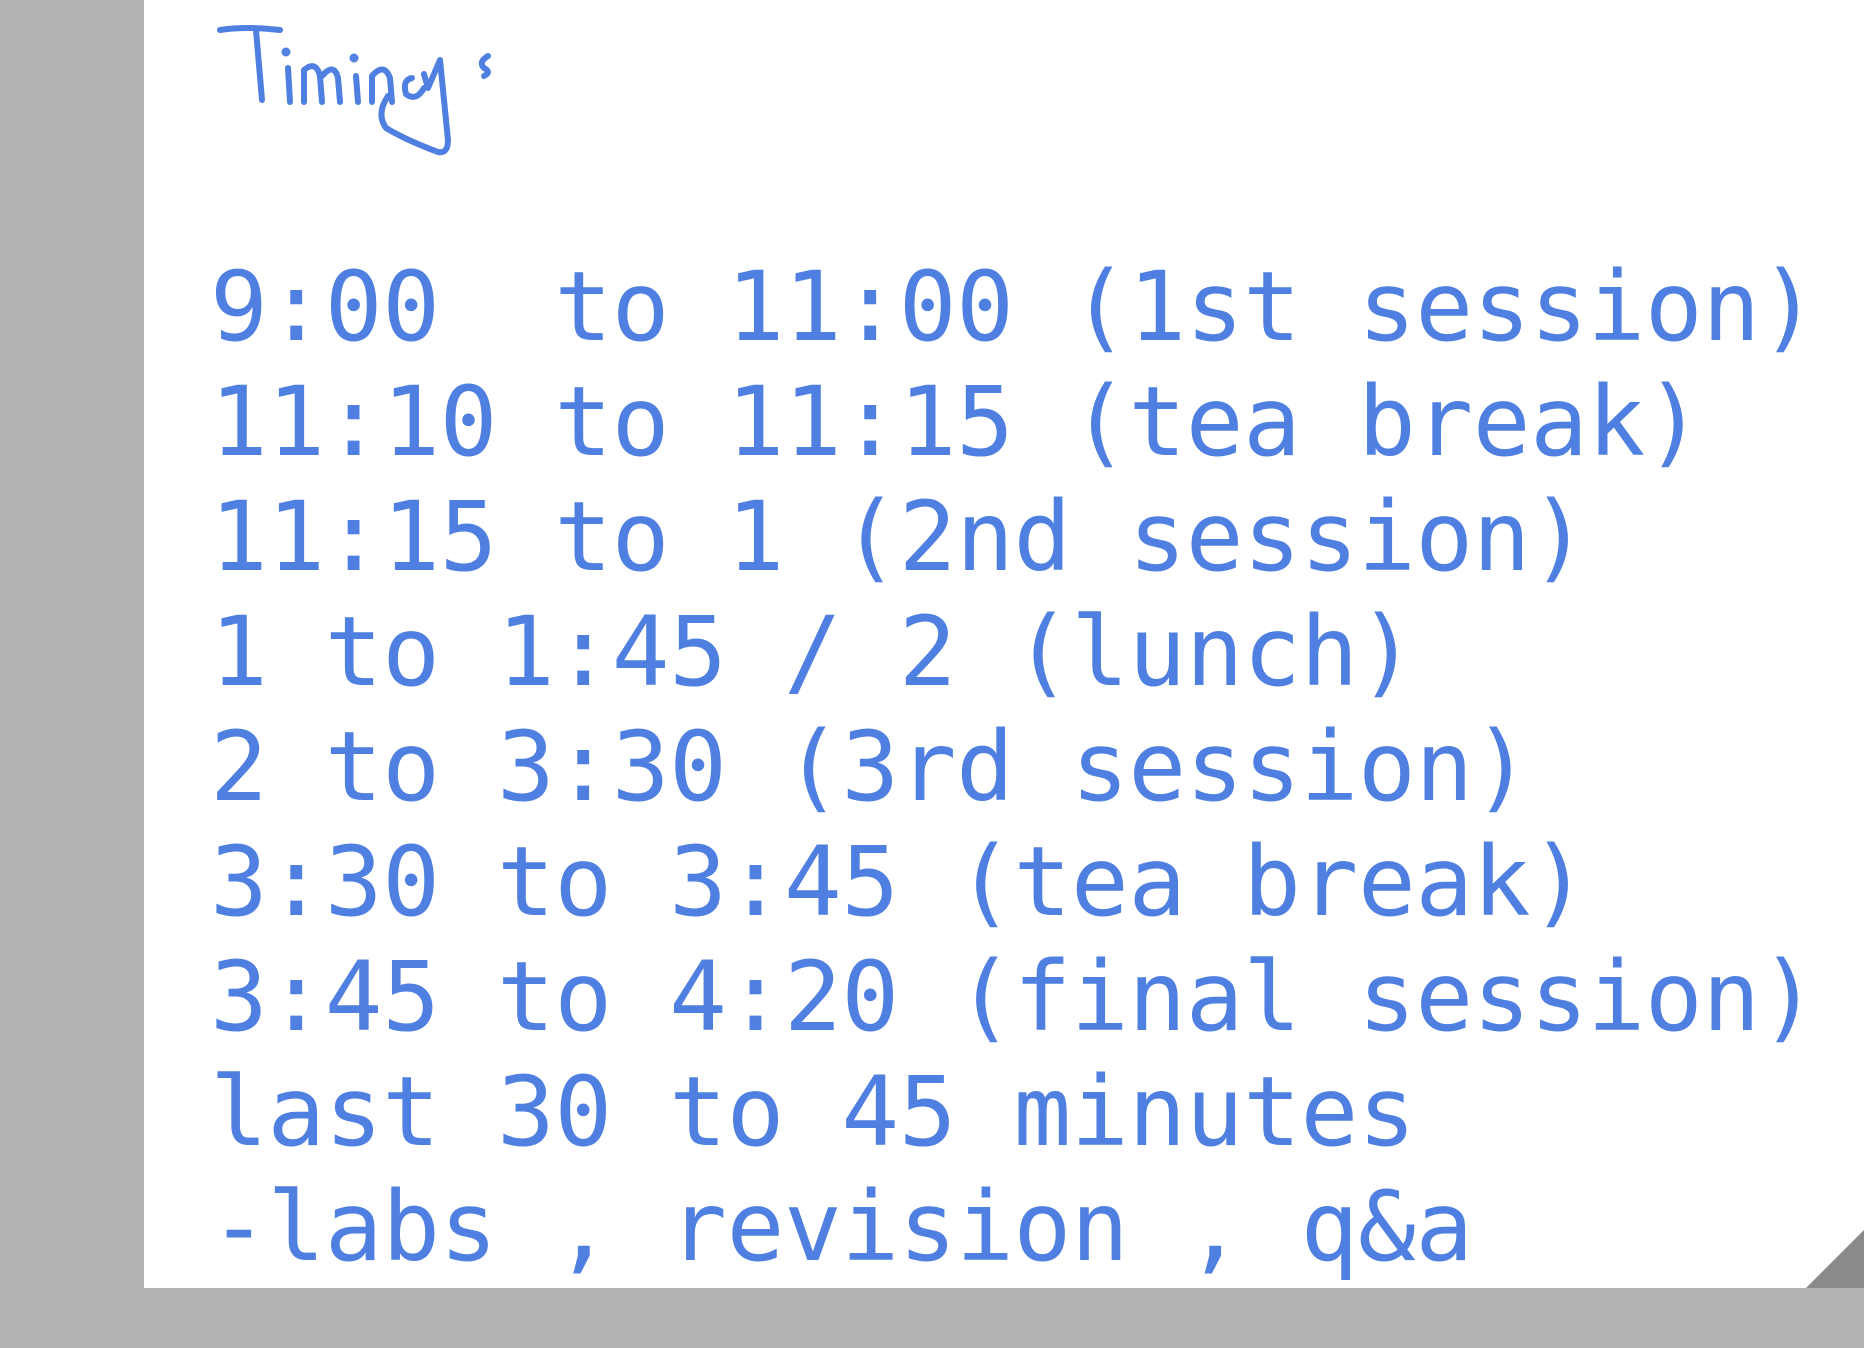 Image resolution: width=1864 pixels, height=1348 pixels. Describe the element at coordinates (956, 422) in the screenshot. I see `schedule-line: 11:10 to 11:15 (tea break)` at that location.